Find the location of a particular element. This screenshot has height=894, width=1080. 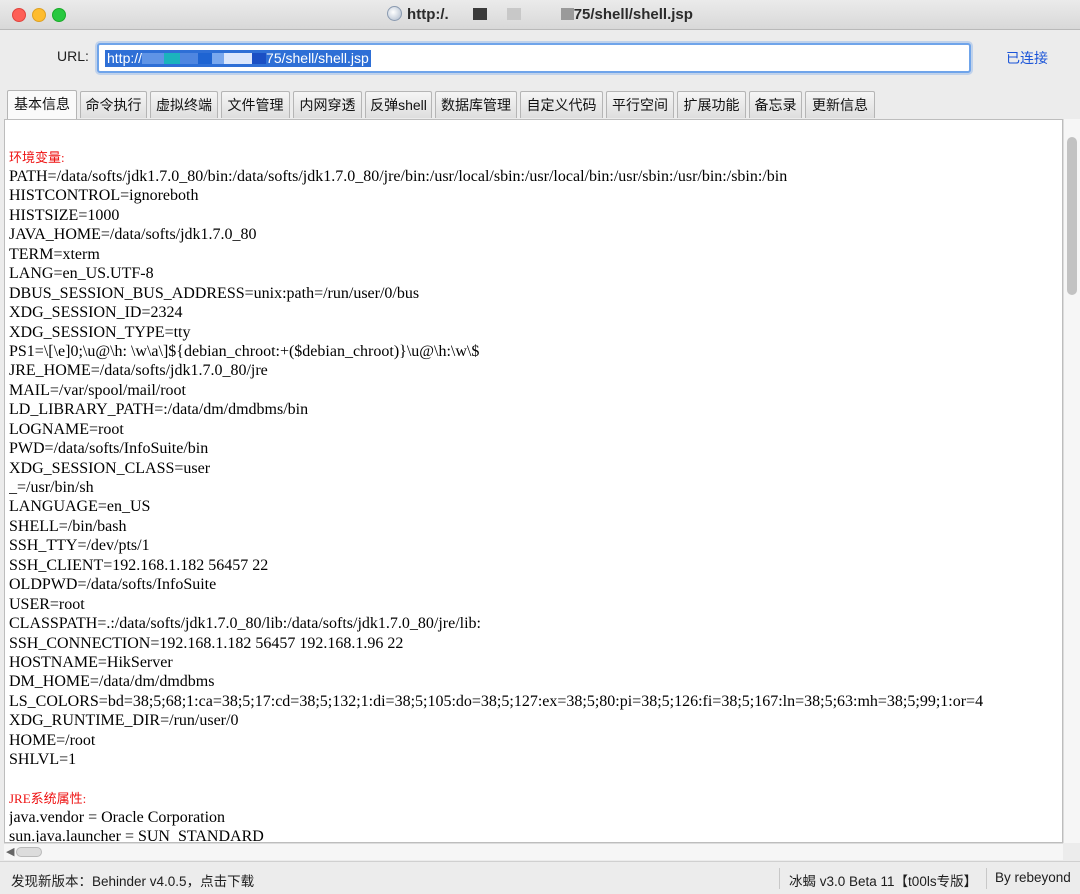

author-label: By rebeyond is located at coordinates (1033, 877).